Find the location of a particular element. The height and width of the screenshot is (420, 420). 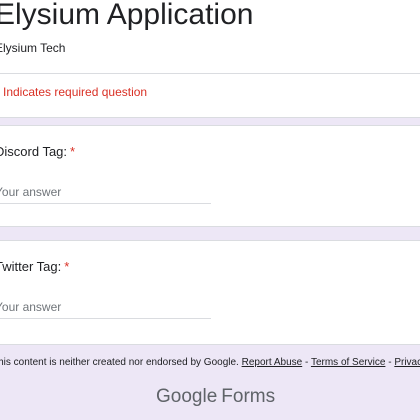

question-title: Twitter Tag: * is located at coordinates (34, 267).